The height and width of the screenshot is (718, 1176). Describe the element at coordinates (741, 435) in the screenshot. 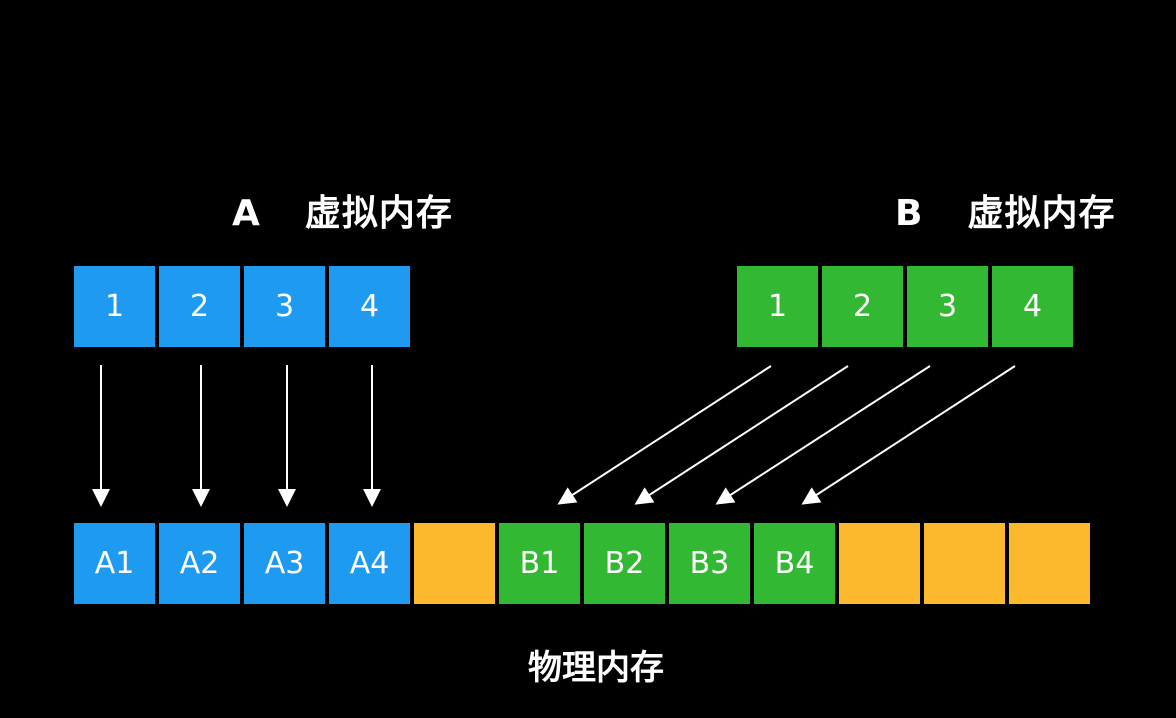

I see `arrow-b2` at that location.